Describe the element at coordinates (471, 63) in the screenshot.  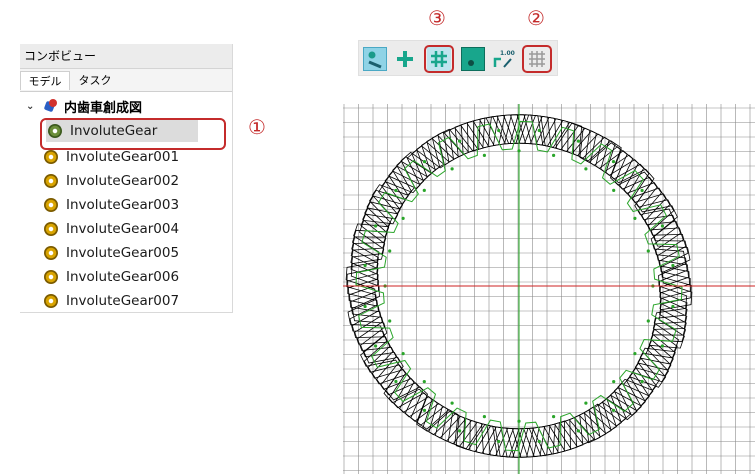
I see `working-plane-icon` at that location.